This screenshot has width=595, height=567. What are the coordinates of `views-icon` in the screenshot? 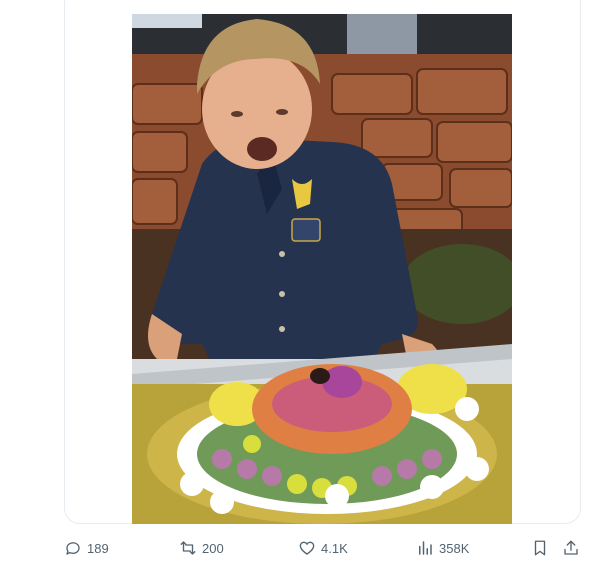 It's located at (425, 548).